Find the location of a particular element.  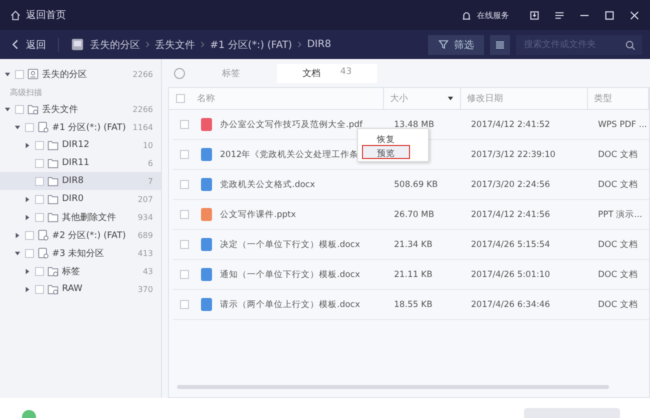

file-size: 26.70 MB is located at coordinates (414, 215).